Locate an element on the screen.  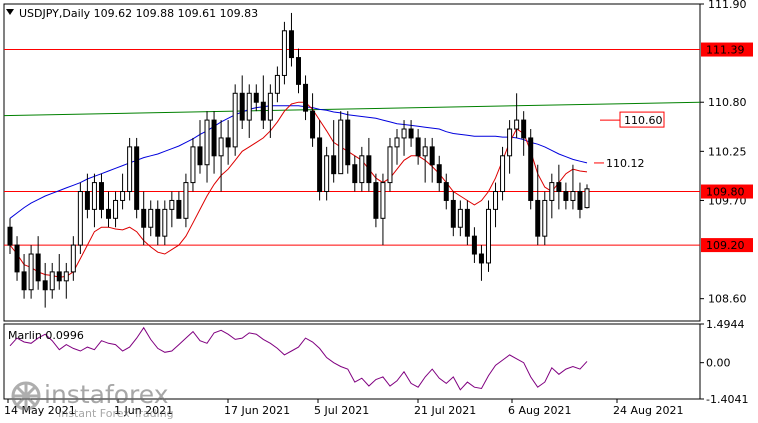
indicator-tick-label: 1.4944 is located at coordinates (725, 324).